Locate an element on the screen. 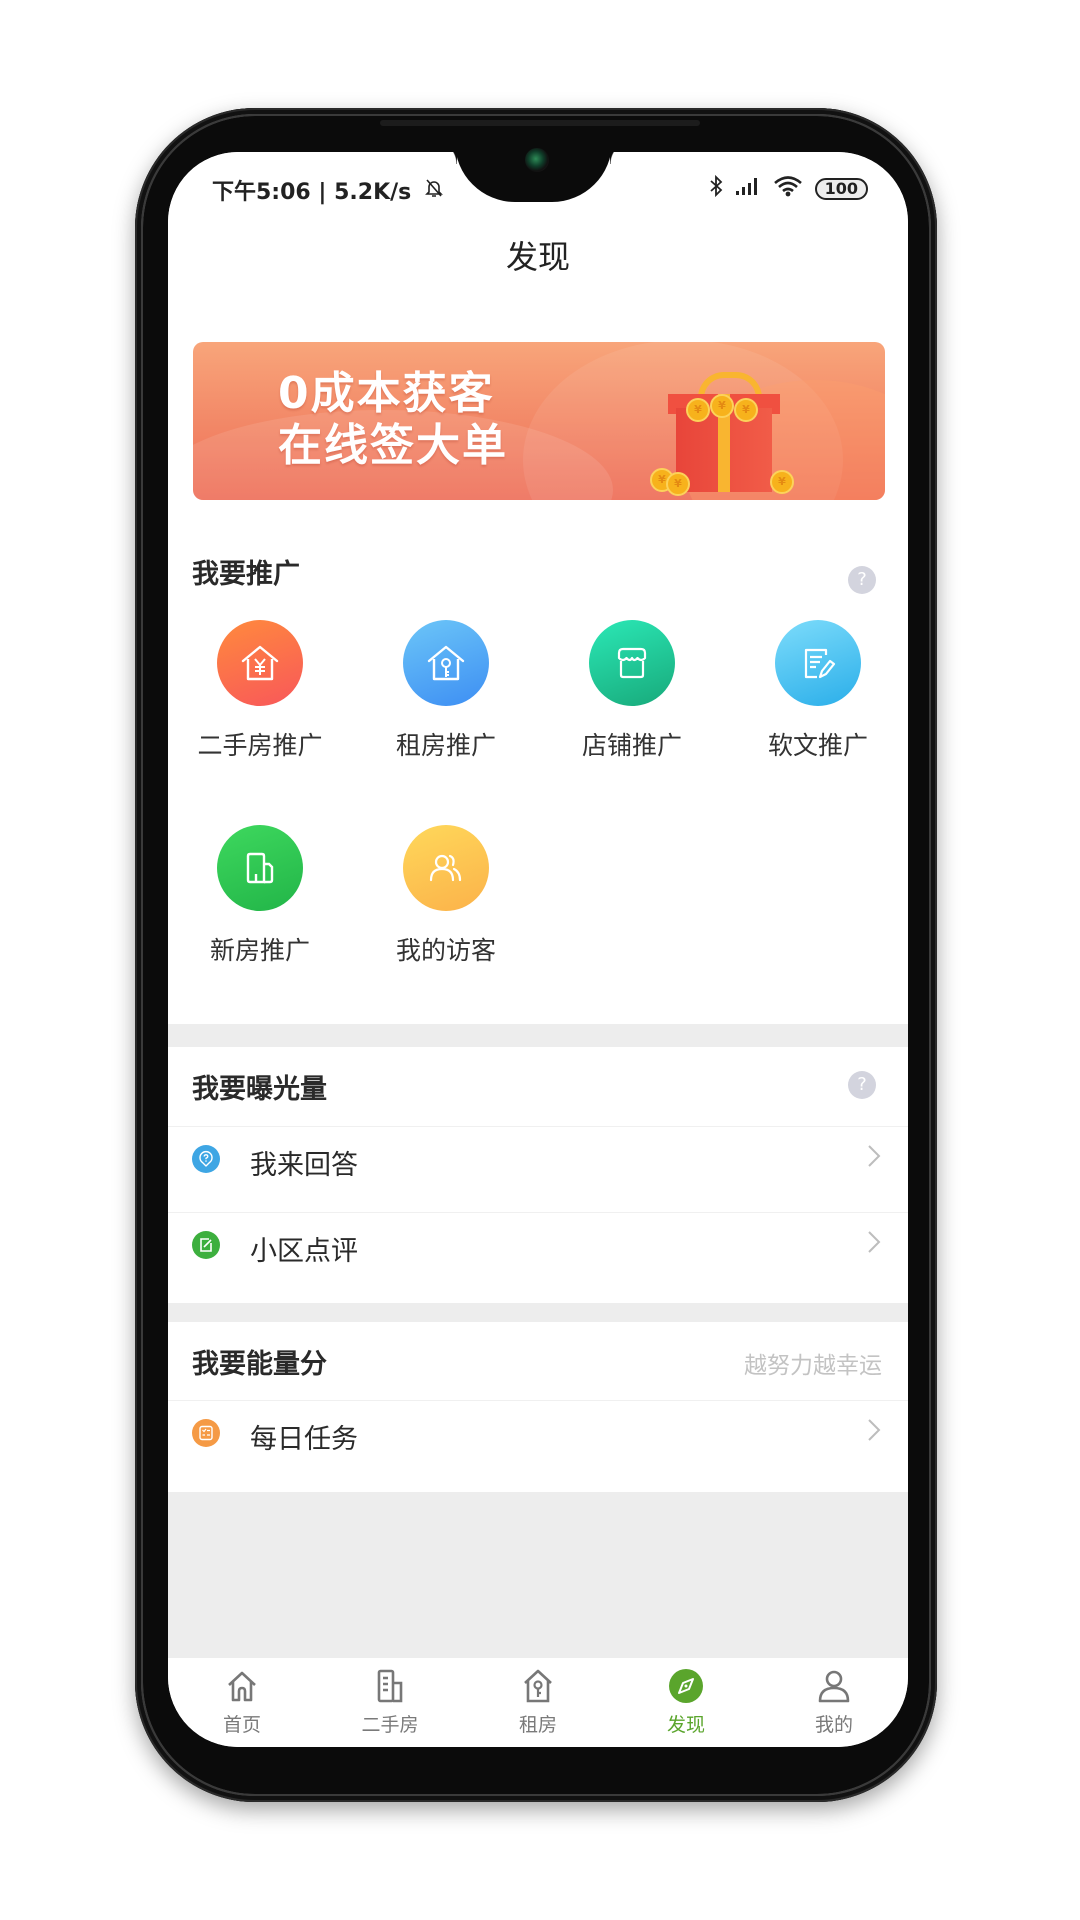  promote-item-rental: 租房推广 is located at coordinates (446, 691).